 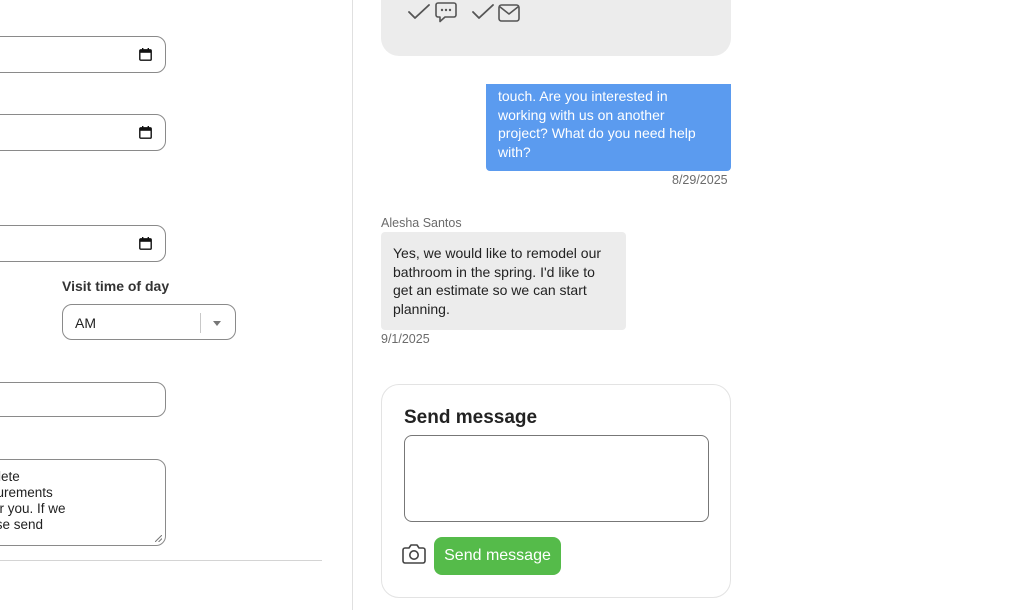 I want to click on send-message-button: Send message, so click(x=497, y=556).